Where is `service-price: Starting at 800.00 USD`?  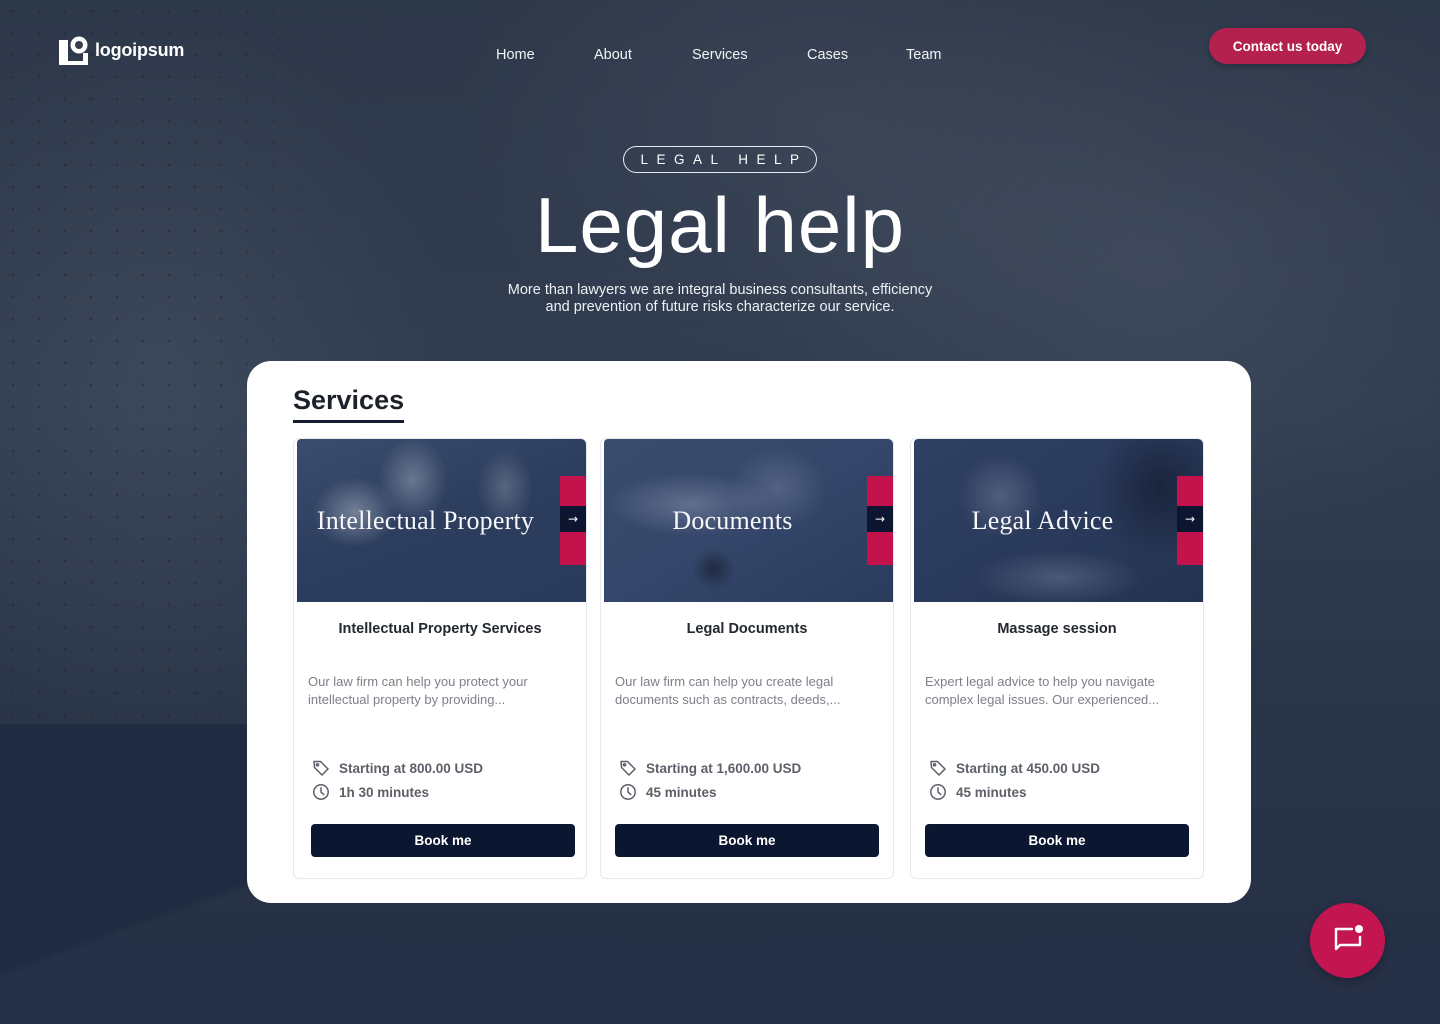 service-price: Starting at 800.00 USD is located at coordinates (411, 768).